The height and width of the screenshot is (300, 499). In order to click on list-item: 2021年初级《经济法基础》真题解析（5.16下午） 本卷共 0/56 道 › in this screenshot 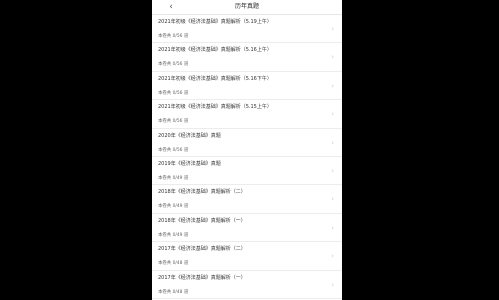, I will do `click(247, 86)`.